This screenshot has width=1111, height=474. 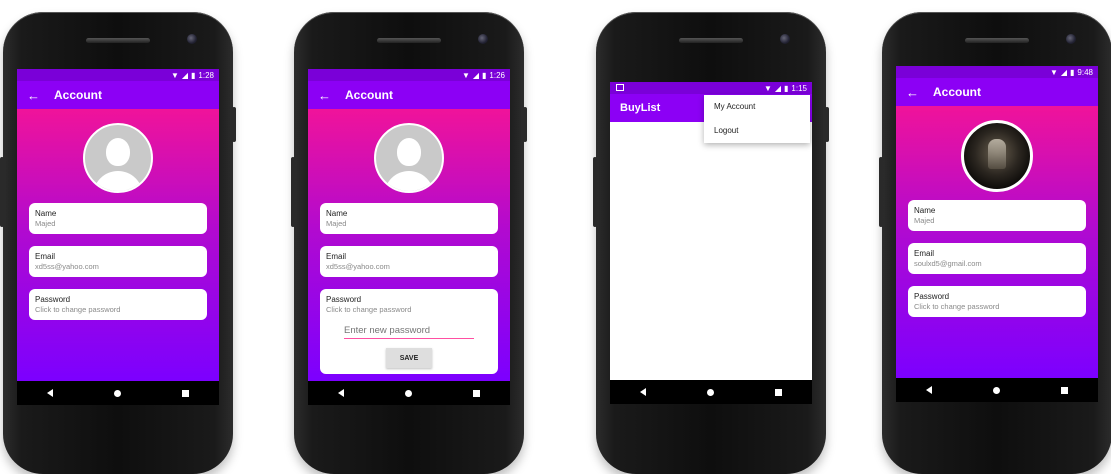 What do you see at coordinates (757, 107) in the screenshot?
I see `menu-item-my-account: My Account` at bounding box center [757, 107].